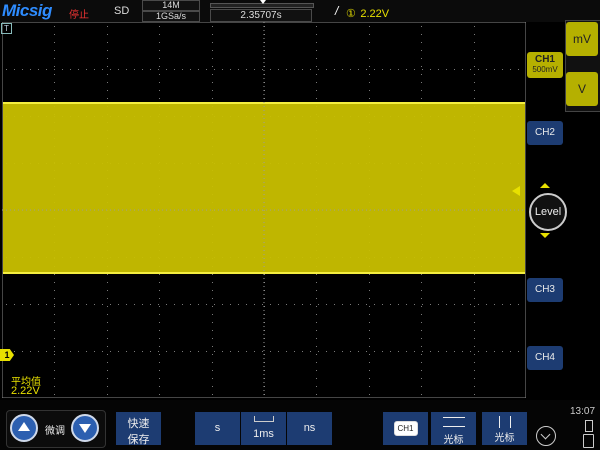 The image size is (600, 450). Describe the element at coordinates (263, 2) in the screenshot. I see `position-marker-icon` at that location.